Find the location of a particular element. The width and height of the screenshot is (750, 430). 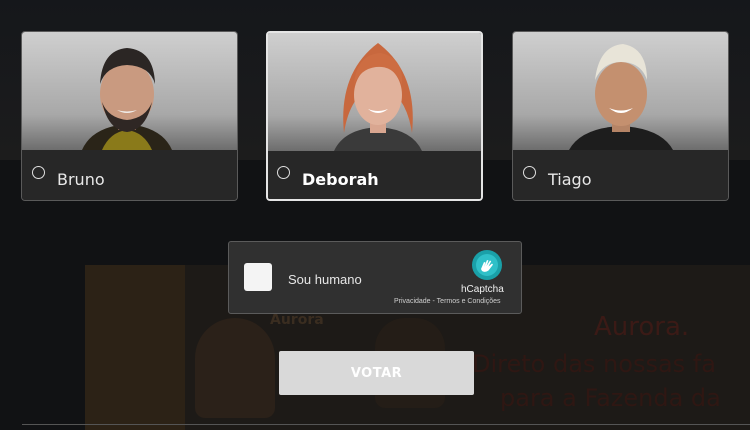

candidate-card-tiago: Tiago is located at coordinates (620, 116).